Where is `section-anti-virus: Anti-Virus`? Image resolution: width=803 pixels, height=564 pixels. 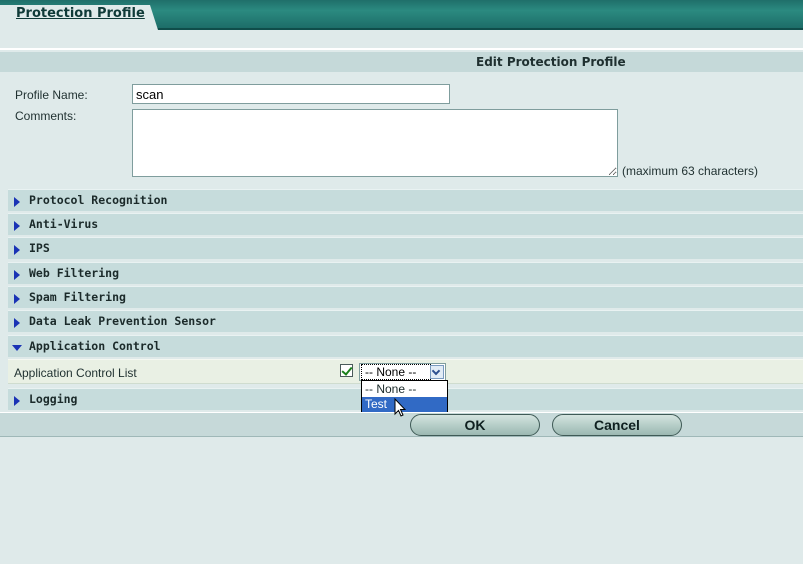
section-anti-virus: Anti-Virus is located at coordinates (405, 224).